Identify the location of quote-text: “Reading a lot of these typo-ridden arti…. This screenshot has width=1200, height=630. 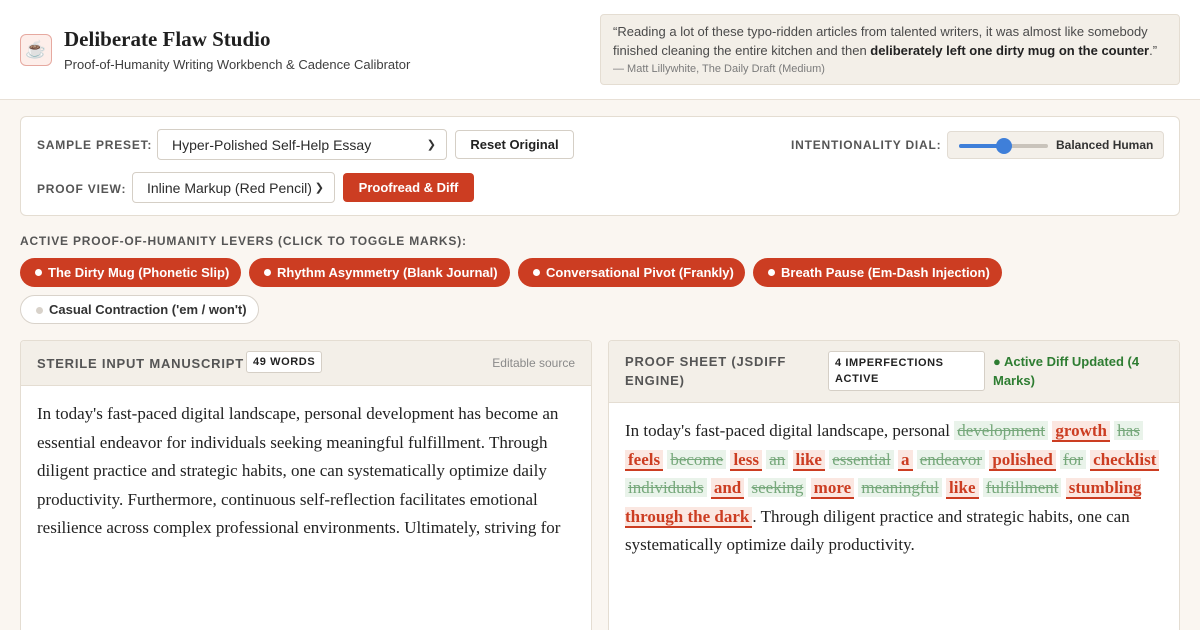
(890, 41).